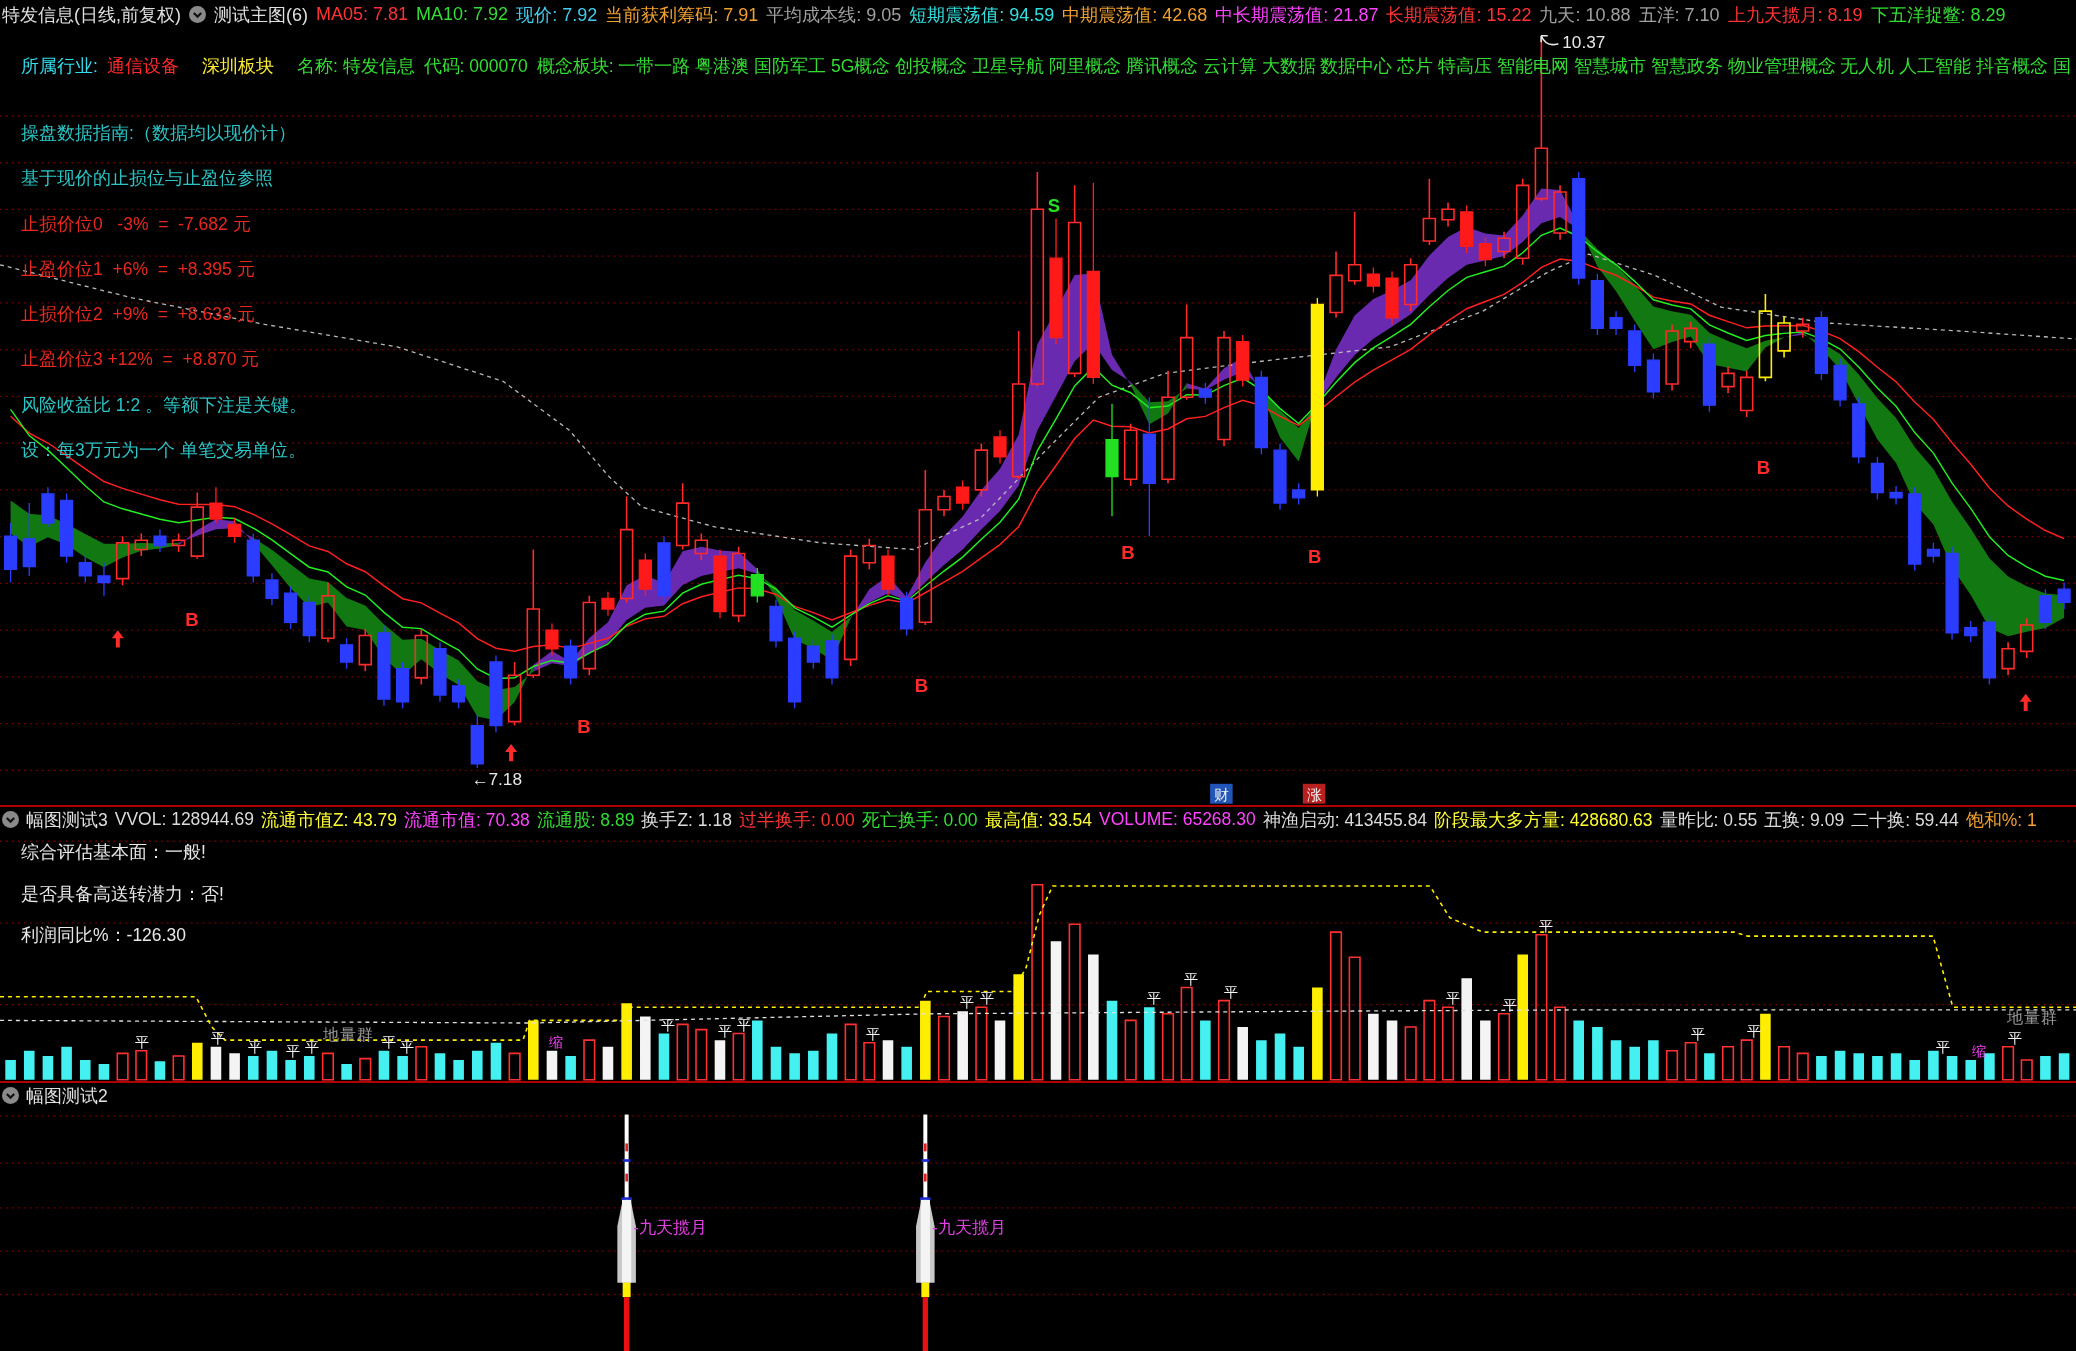  Describe the element at coordinates (138, 268) in the screenshot. I see `guide-text: 止盈价位1 +6% = +8.395 元` at that location.